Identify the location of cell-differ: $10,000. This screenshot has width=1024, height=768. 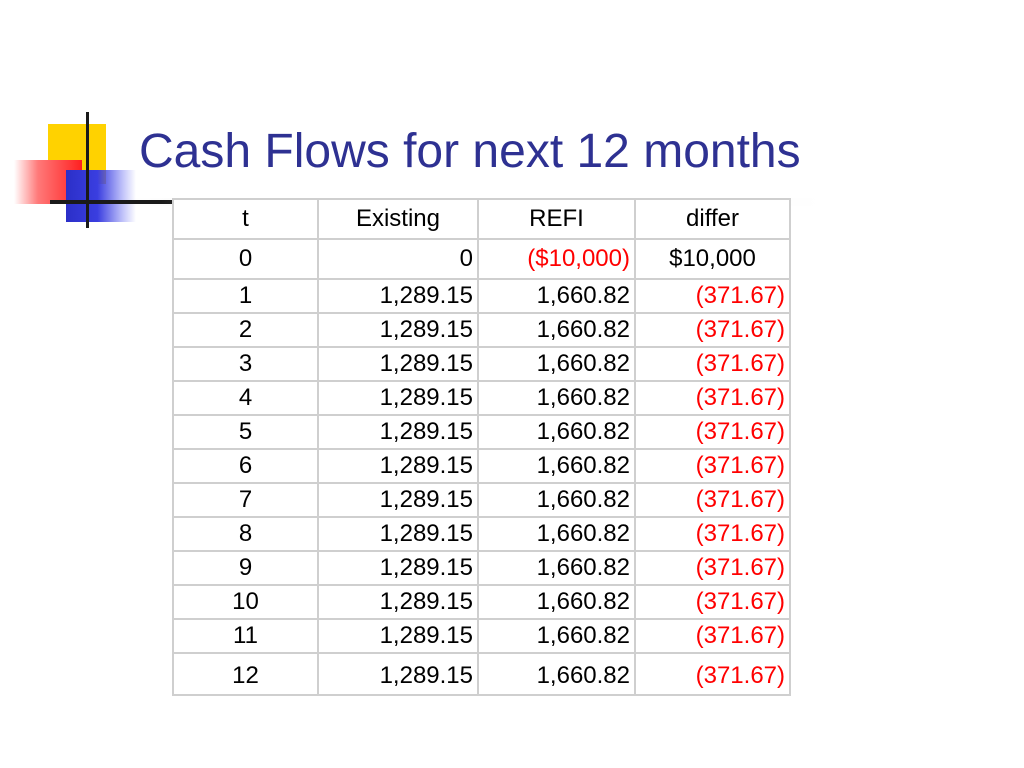
(712, 259).